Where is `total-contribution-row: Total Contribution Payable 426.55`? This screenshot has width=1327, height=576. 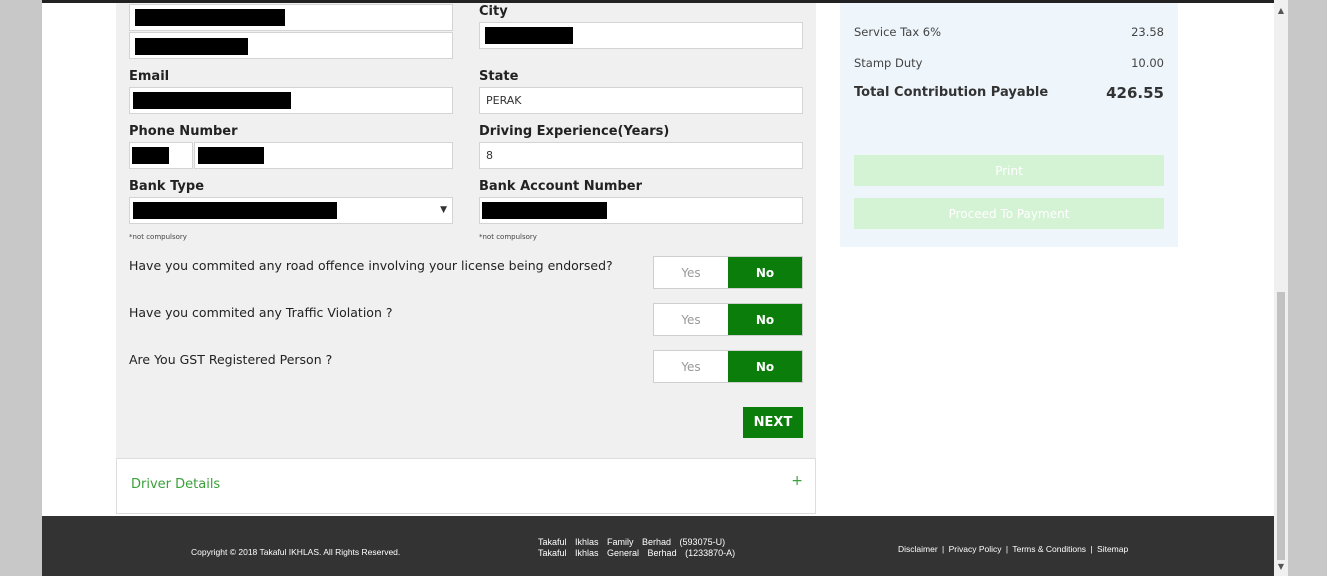
total-contribution-row: Total Contribution Payable 426.55 is located at coordinates (1009, 93).